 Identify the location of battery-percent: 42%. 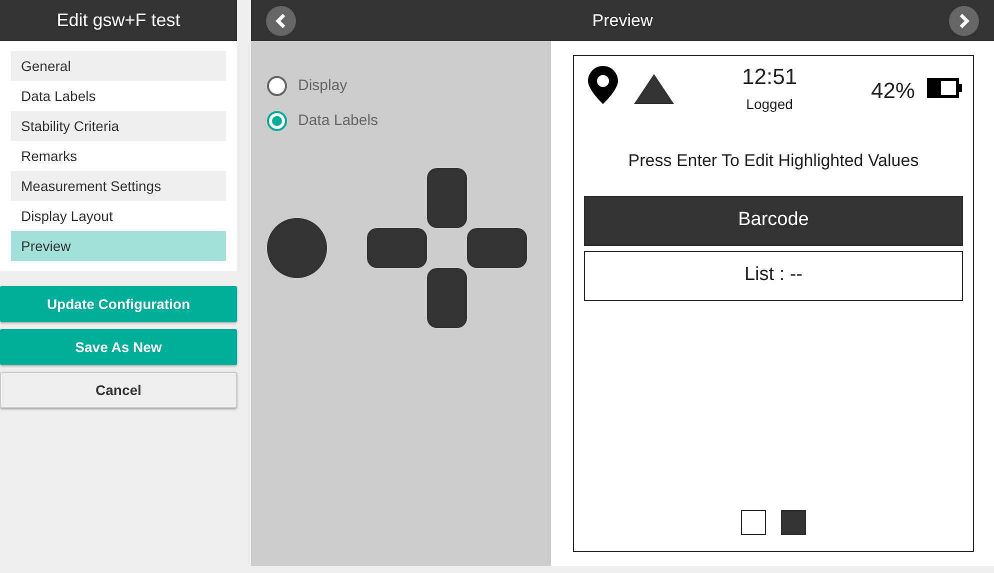
(892, 91).